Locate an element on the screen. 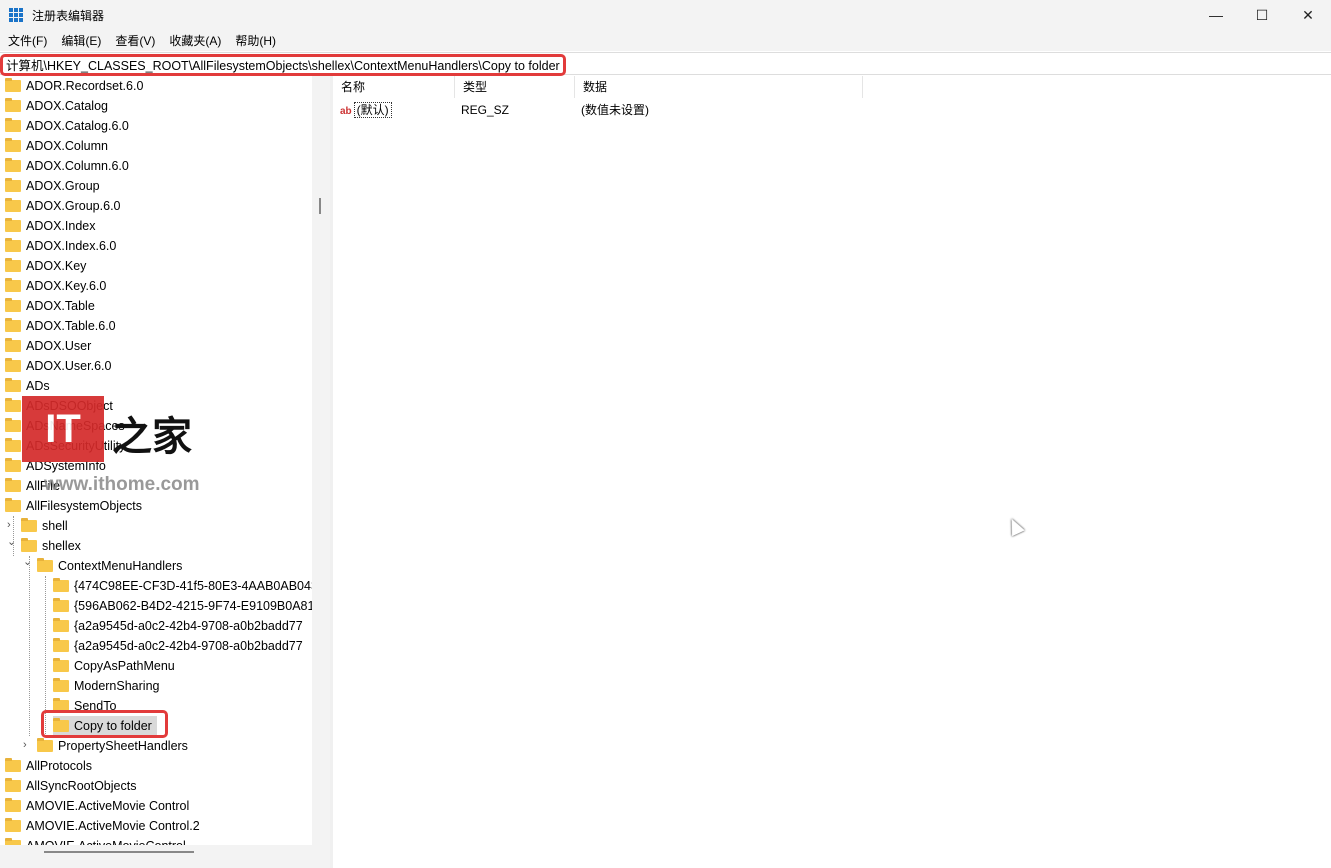 This screenshot has height=868, width=1331. tree-item-label: ADOR.Recordset.6.0 is located at coordinates (85, 86).